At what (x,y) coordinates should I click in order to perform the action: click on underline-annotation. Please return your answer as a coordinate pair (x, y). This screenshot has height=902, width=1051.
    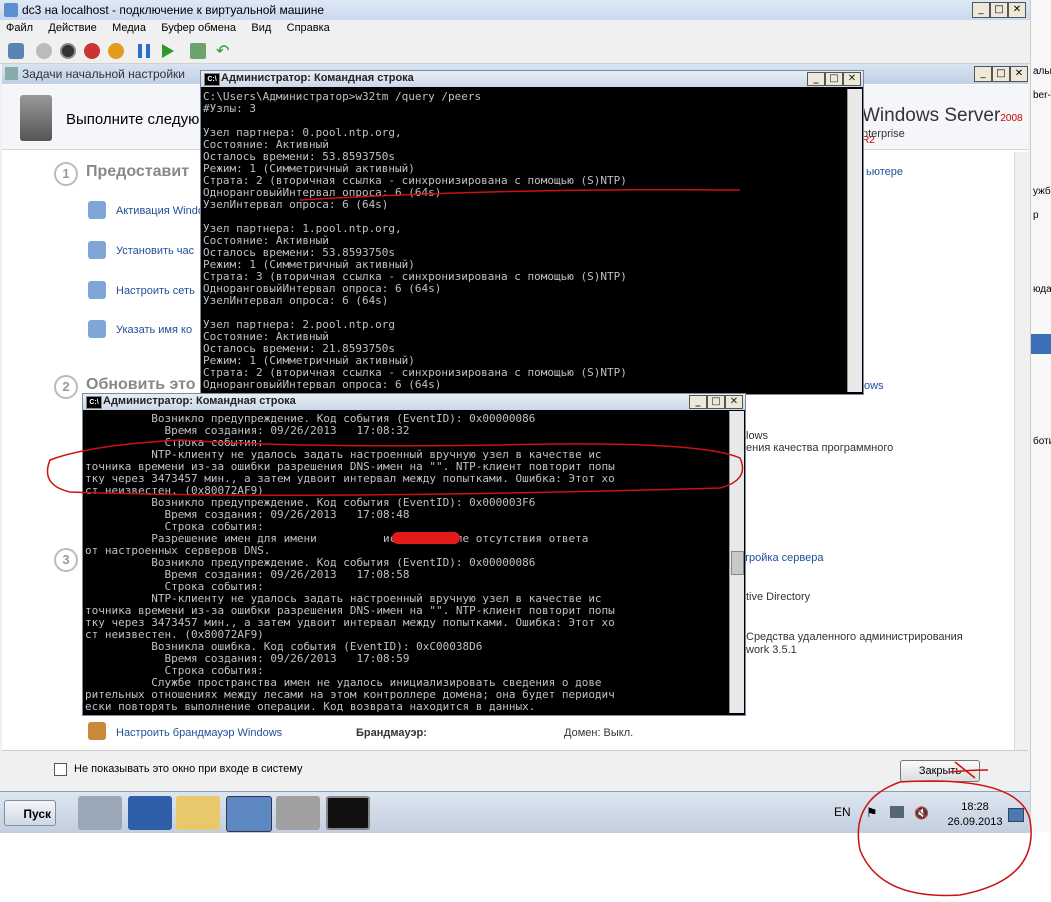
    Looking at the image, I should click on (520, 194).